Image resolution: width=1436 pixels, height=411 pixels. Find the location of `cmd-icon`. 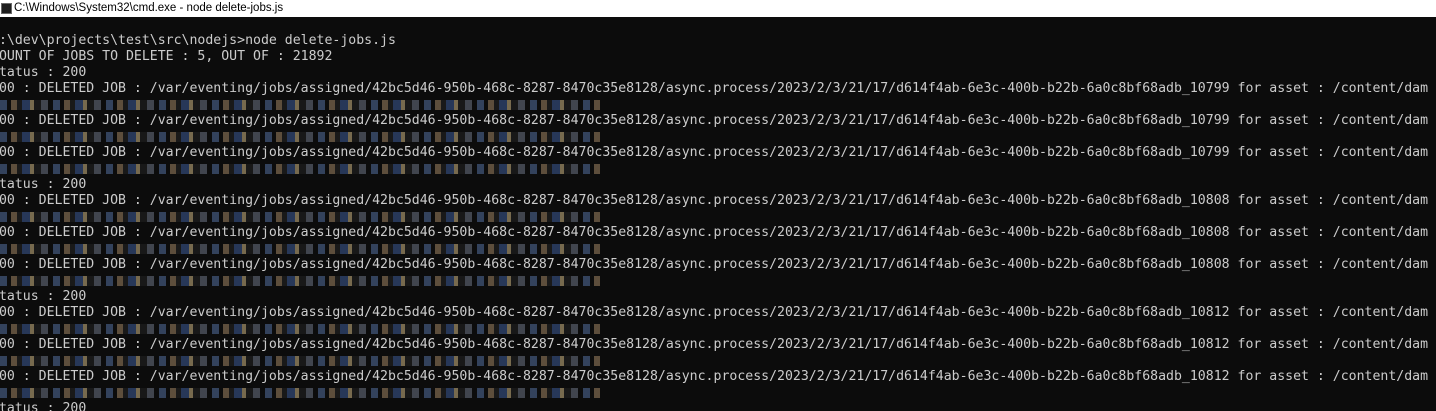

cmd-icon is located at coordinates (6, 8).